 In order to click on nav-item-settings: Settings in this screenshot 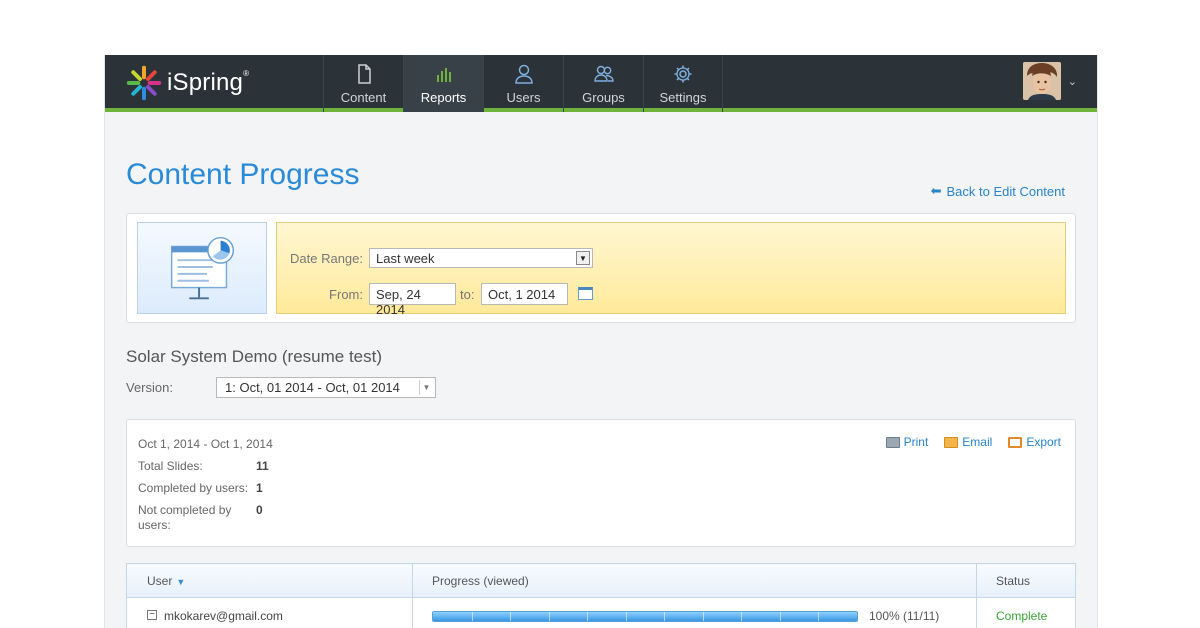, I will do `click(683, 83)`.